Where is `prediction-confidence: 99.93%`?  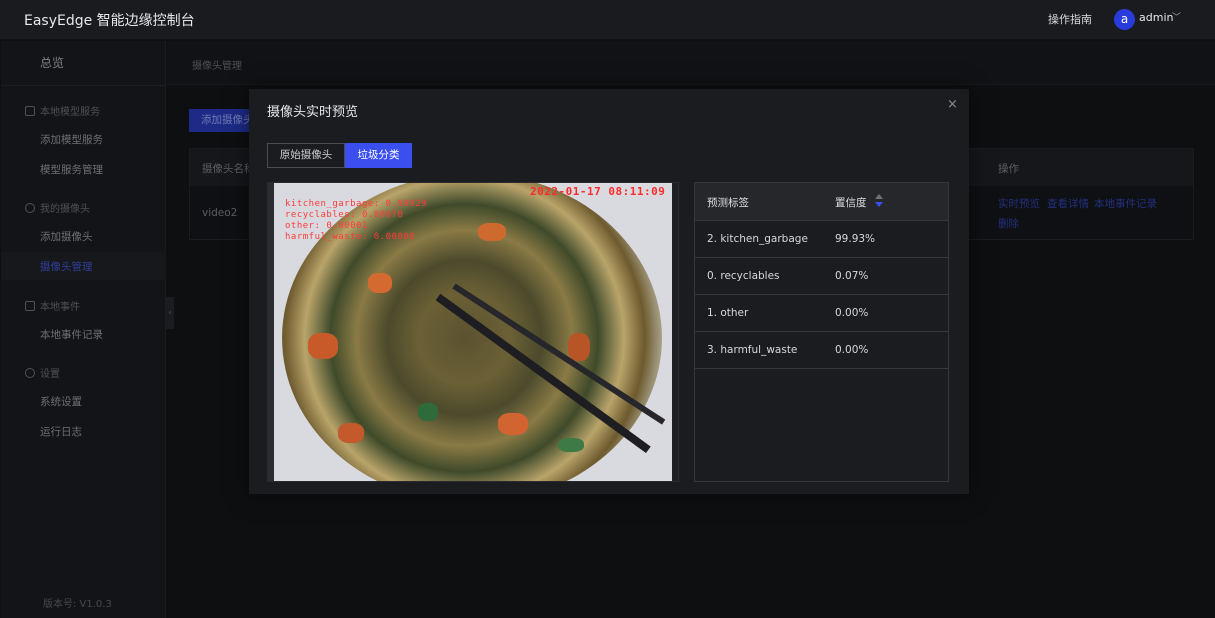
prediction-confidence: 99.93% is located at coordinates (855, 239).